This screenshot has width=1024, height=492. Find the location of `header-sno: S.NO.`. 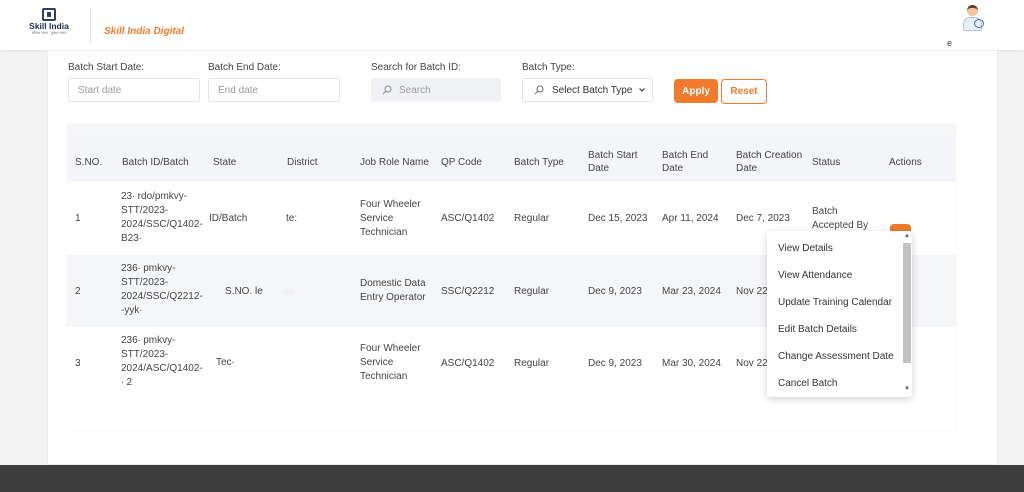

header-sno: S.NO. is located at coordinates (89, 162).